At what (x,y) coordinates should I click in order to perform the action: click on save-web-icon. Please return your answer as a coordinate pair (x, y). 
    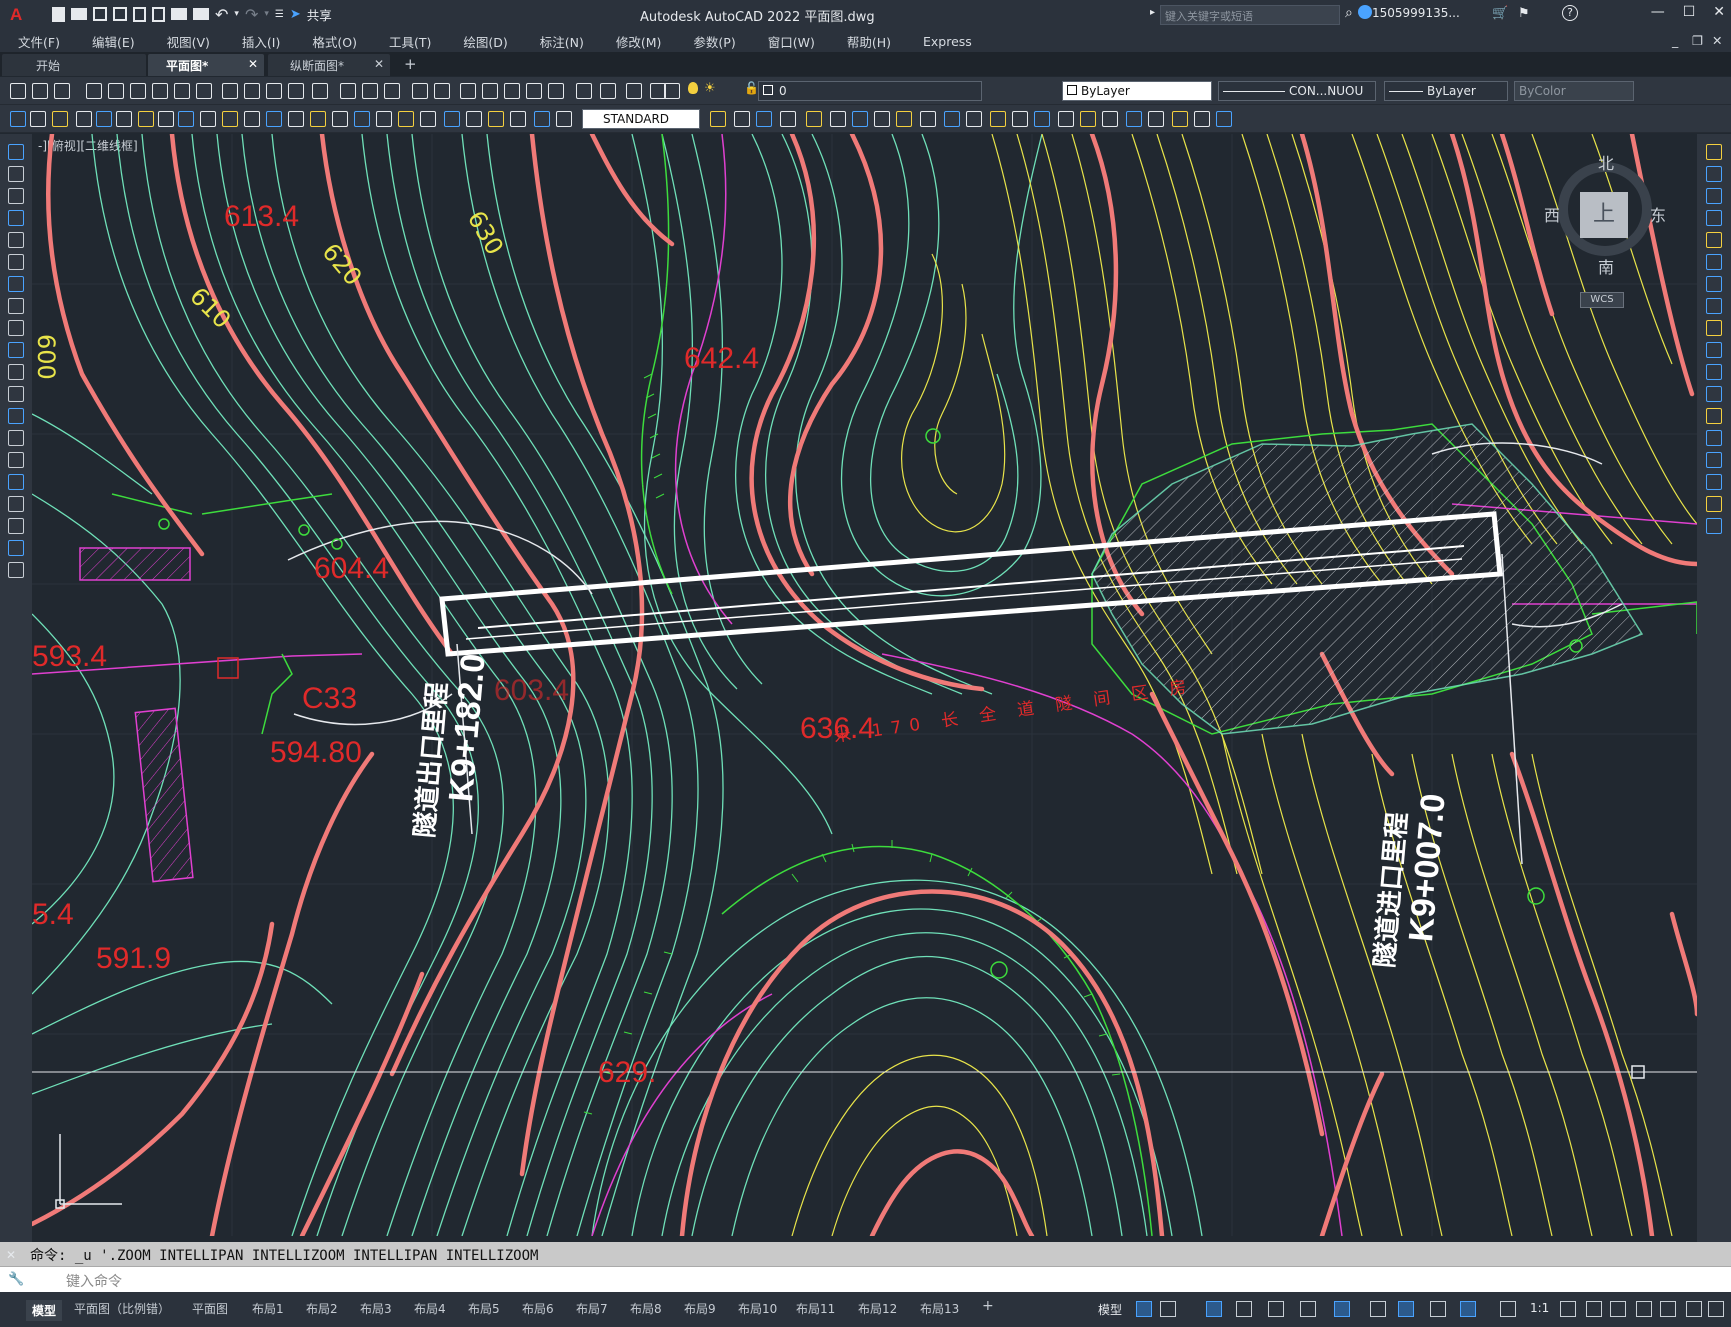
    Looking at the image, I should click on (158, 14).